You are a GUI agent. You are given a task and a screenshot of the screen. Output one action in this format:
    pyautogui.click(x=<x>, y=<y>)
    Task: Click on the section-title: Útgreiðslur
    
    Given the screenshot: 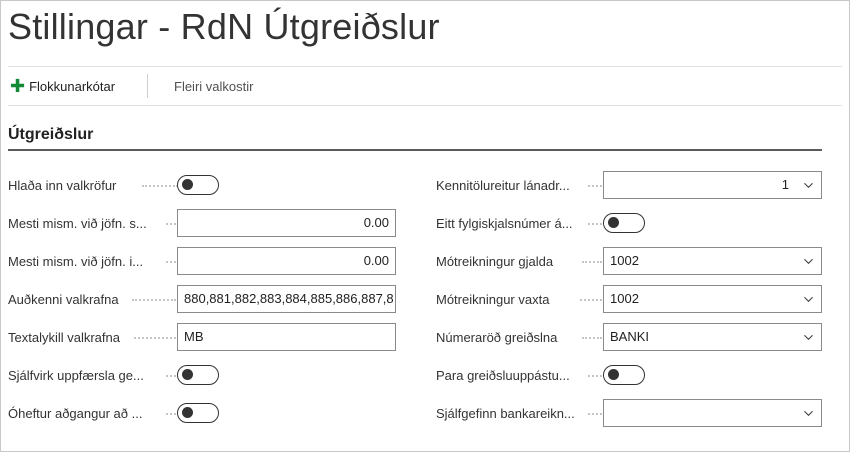 What is the action you would take?
    pyautogui.click(x=51, y=134)
    